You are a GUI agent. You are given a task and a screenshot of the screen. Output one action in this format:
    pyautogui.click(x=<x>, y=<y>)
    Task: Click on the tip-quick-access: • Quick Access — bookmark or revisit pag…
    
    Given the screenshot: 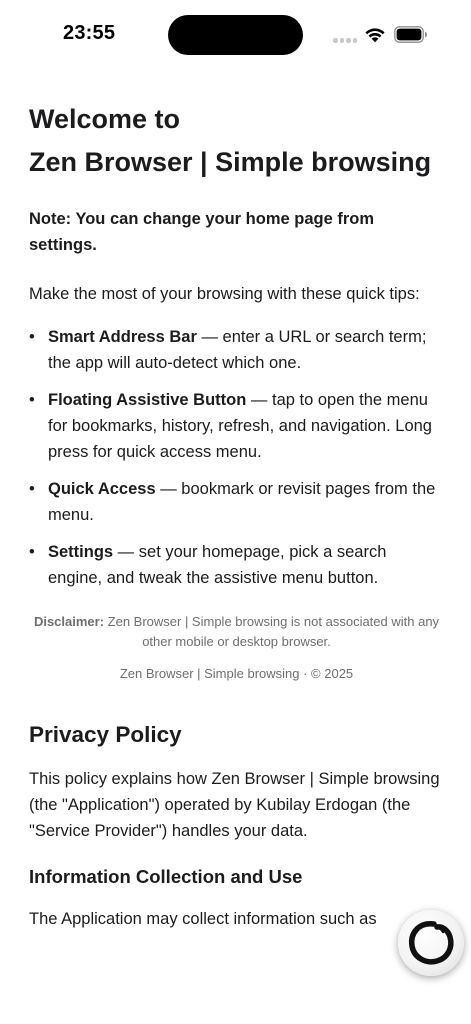 What is the action you would take?
    pyautogui.click(x=236, y=502)
    